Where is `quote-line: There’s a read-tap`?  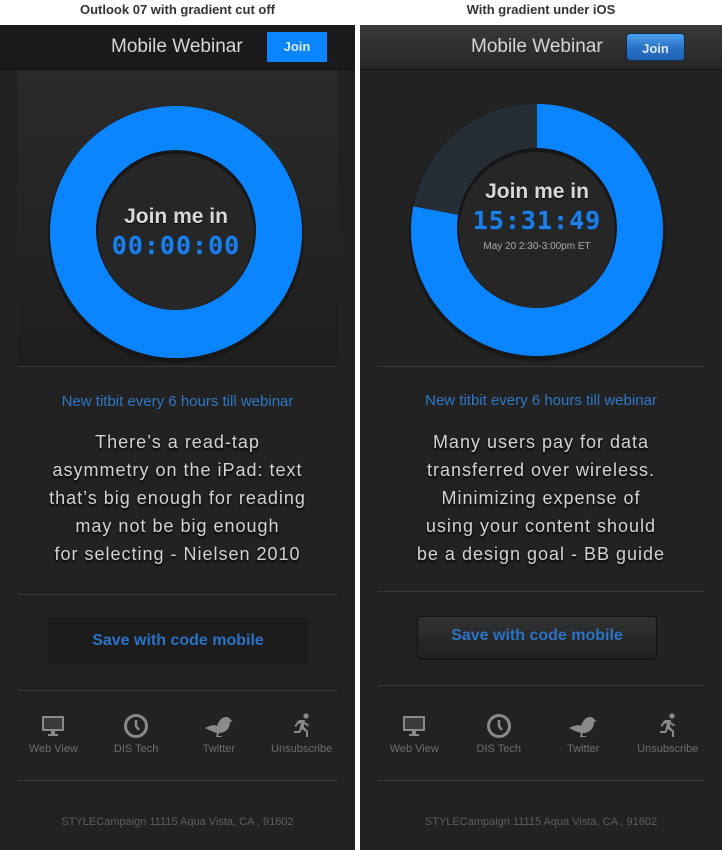
quote-line: There’s a read-tap is located at coordinates (177, 442).